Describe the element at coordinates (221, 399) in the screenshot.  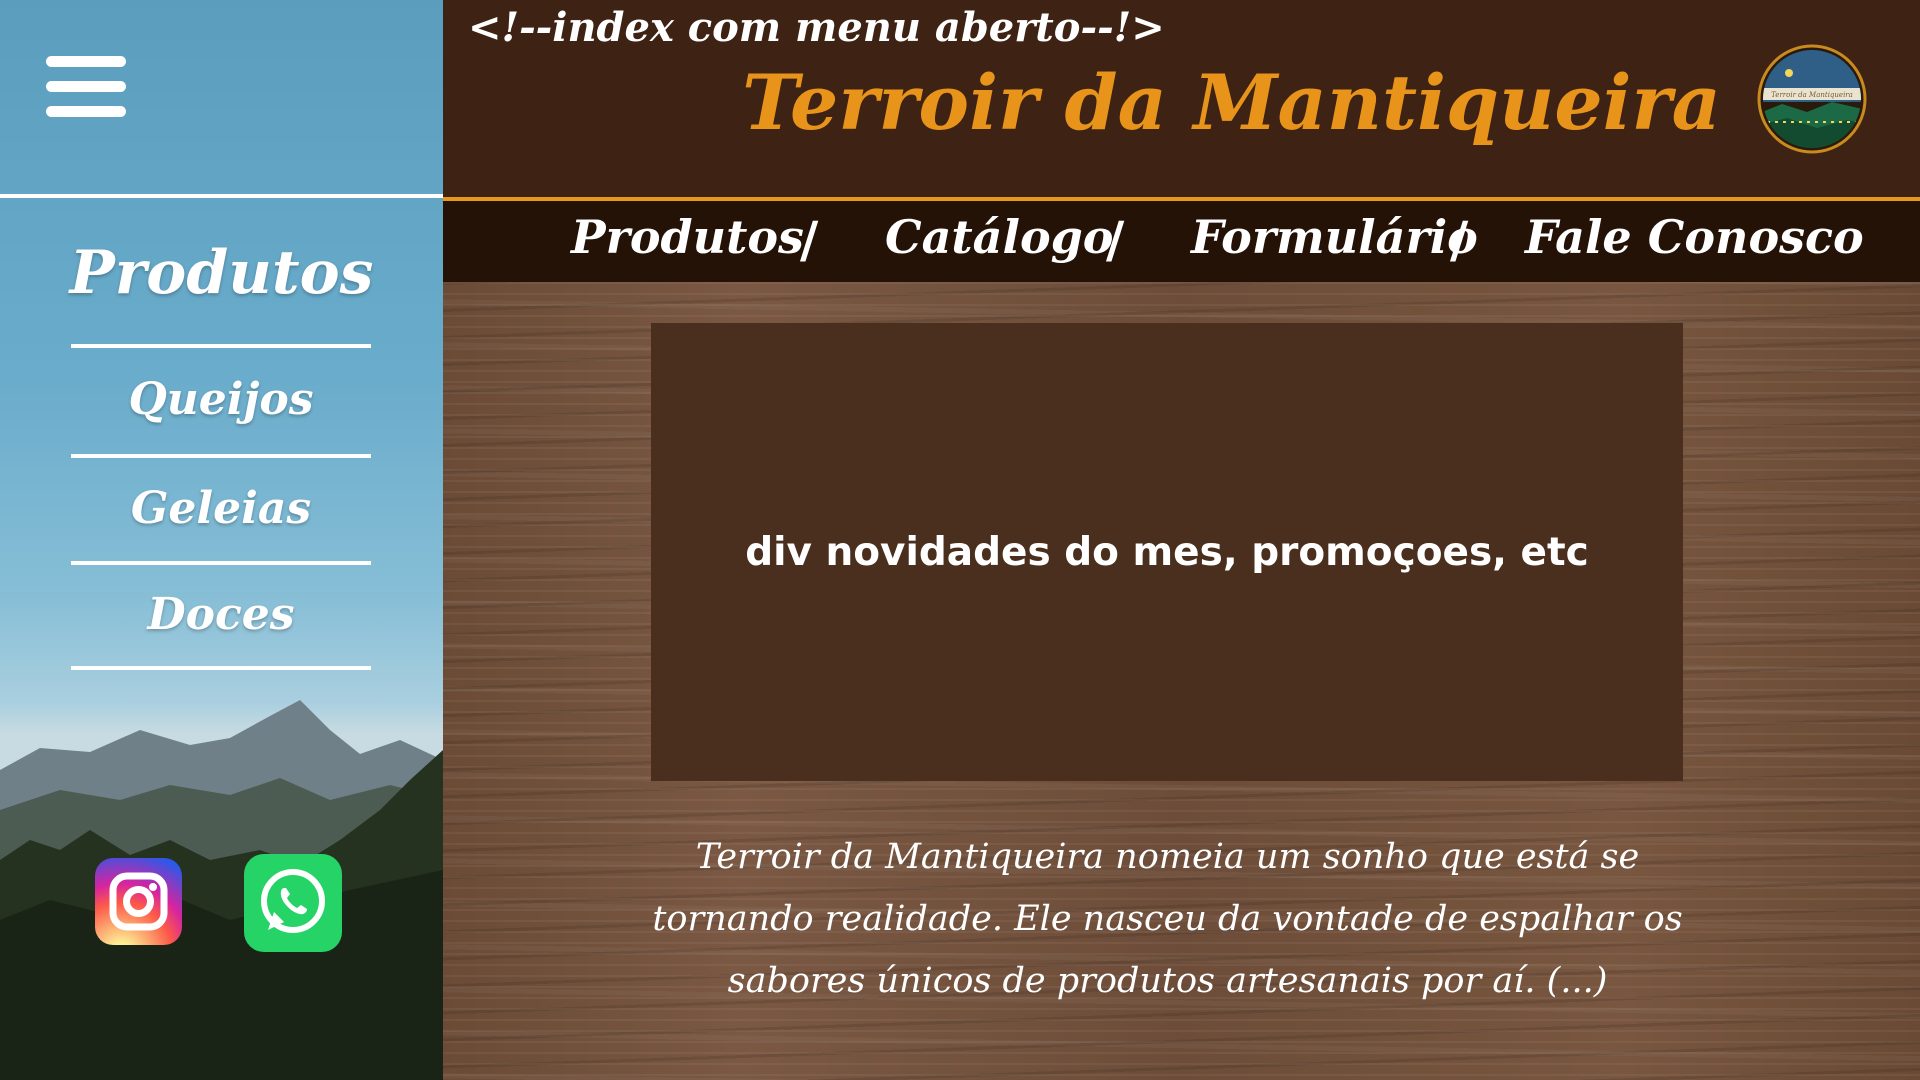
I see `sidebar-item-queijos: Queijos` at that location.